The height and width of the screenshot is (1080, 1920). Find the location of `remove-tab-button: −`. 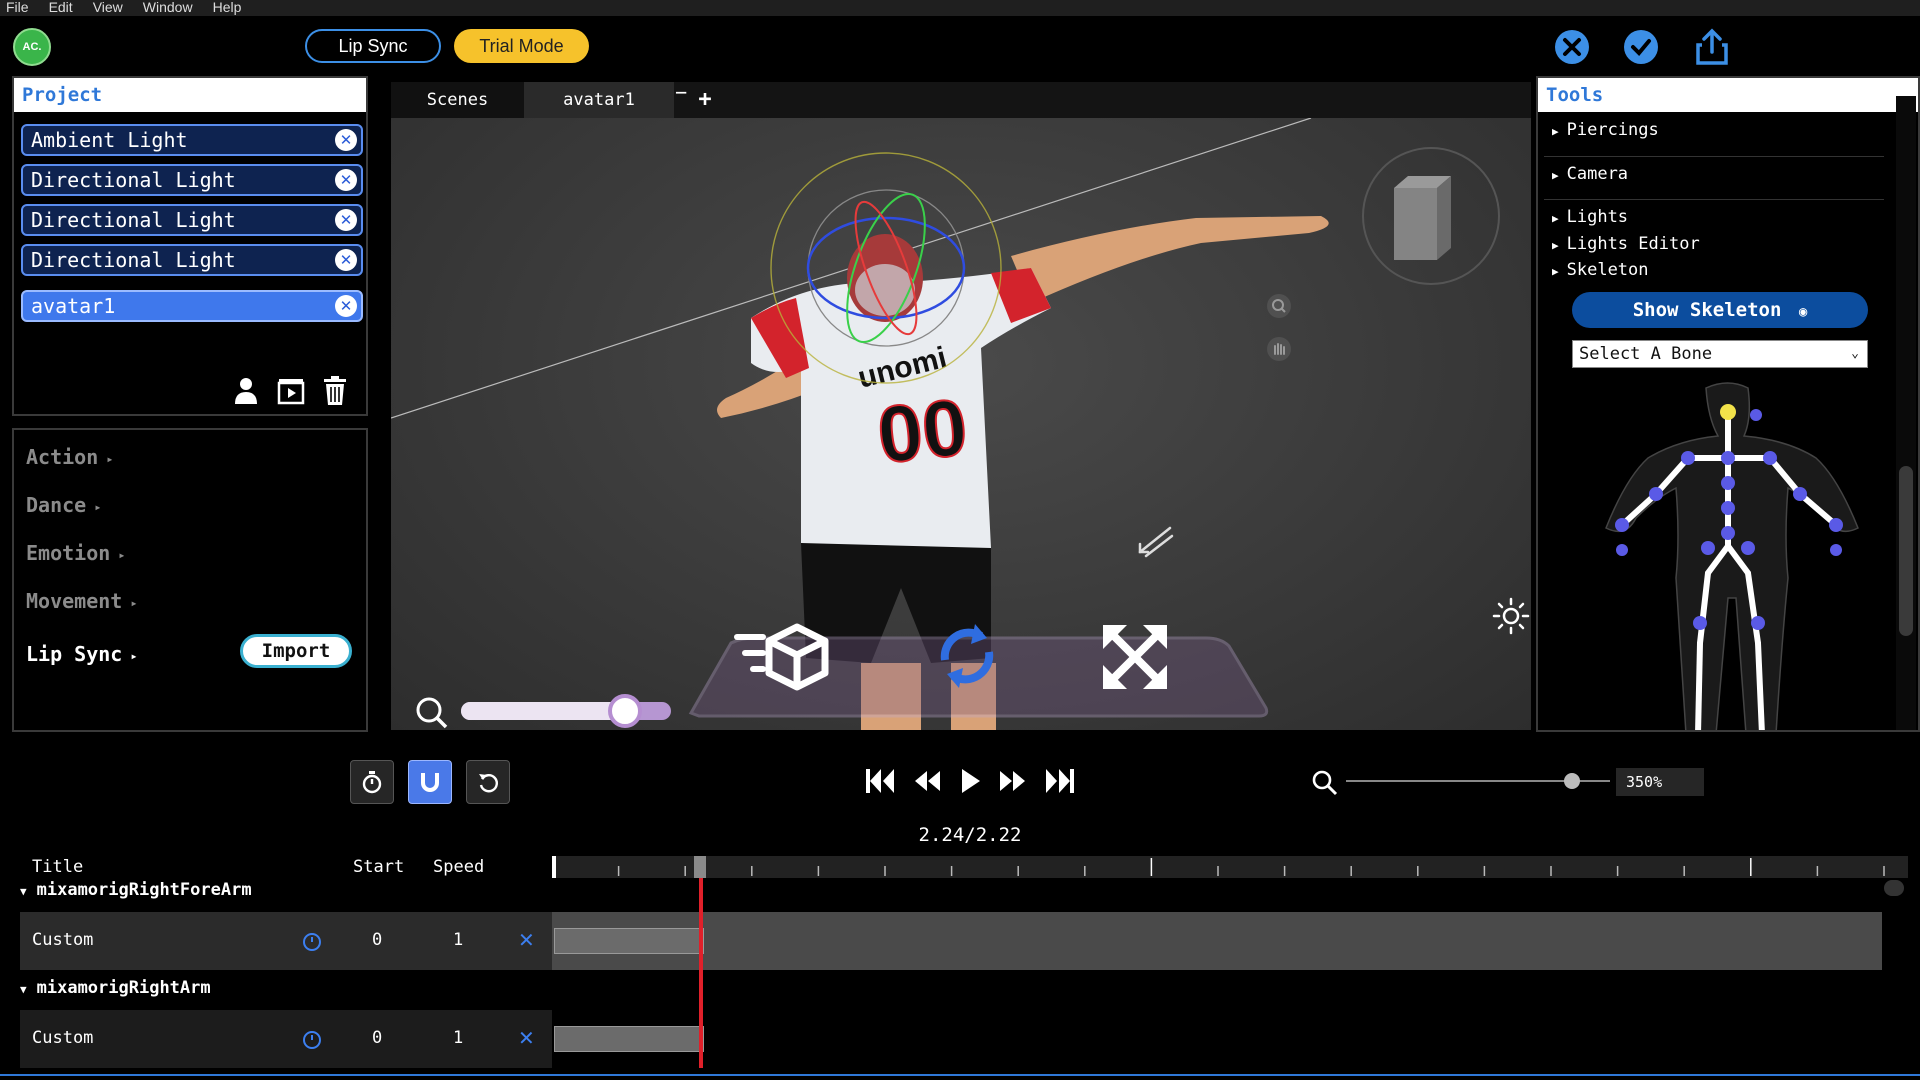

remove-tab-button: − is located at coordinates (681, 100).